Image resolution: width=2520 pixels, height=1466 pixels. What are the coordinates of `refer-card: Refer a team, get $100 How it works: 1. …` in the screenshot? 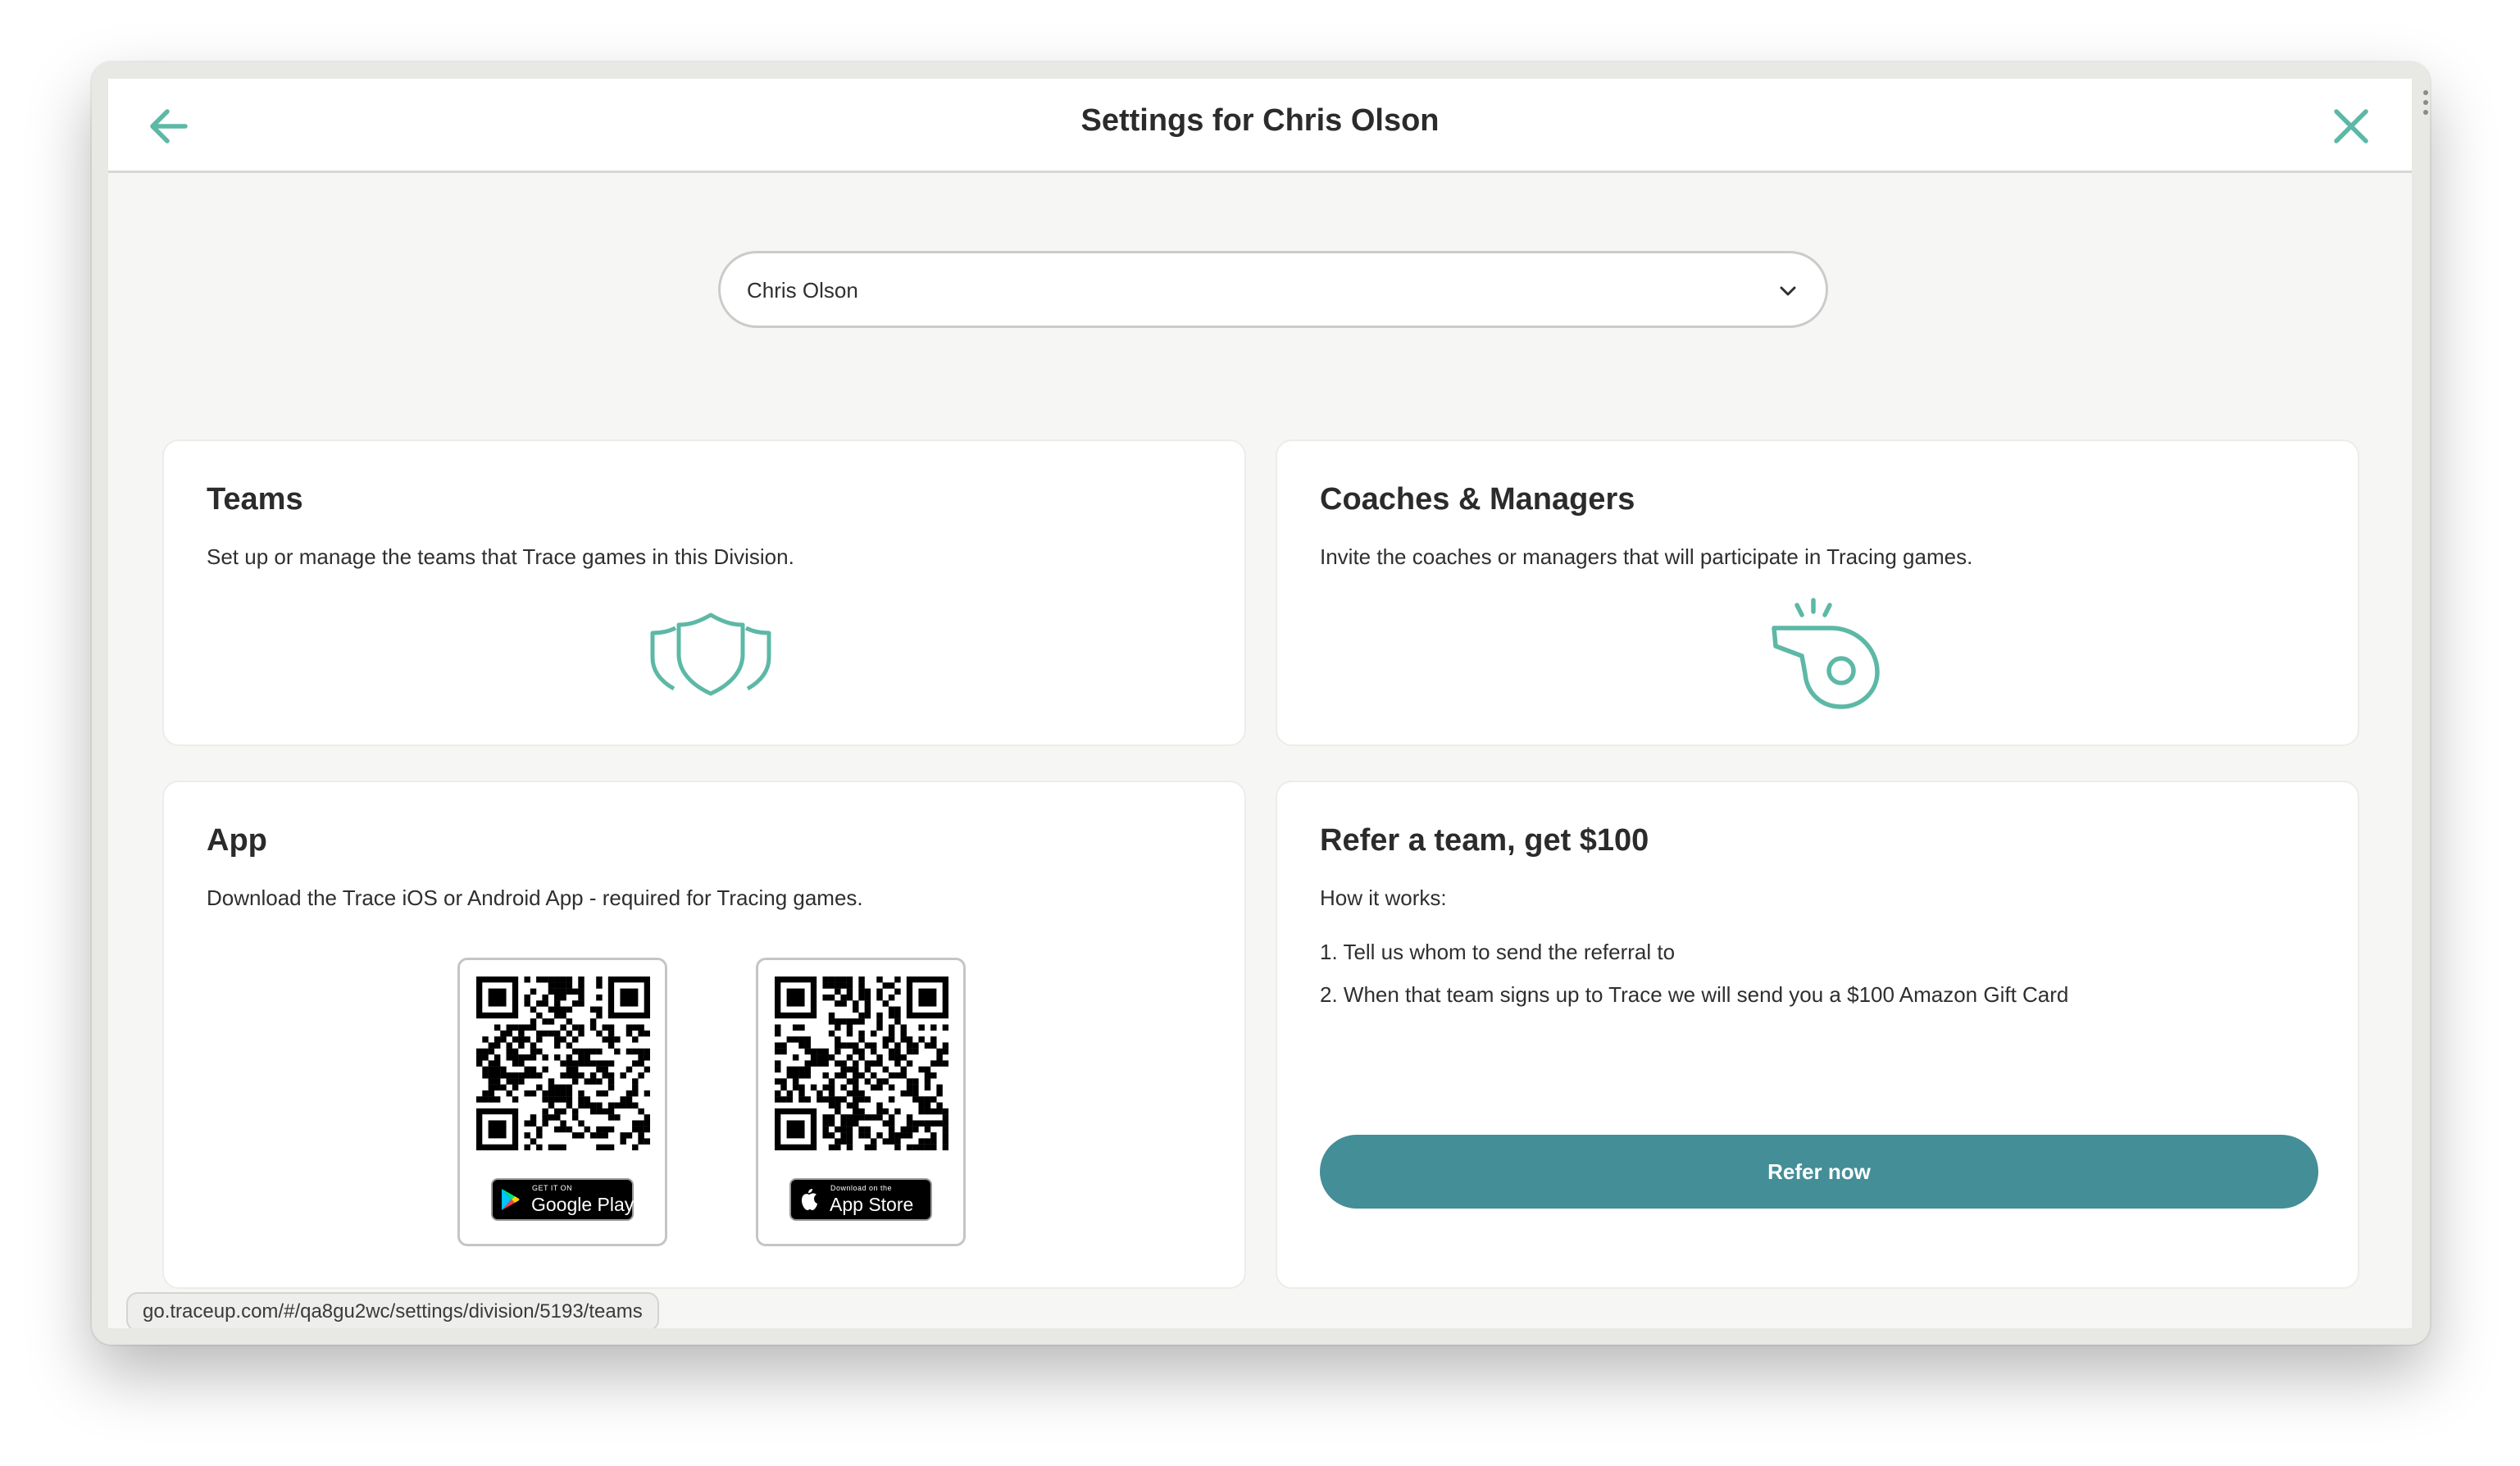 It's located at (1817, 1035).